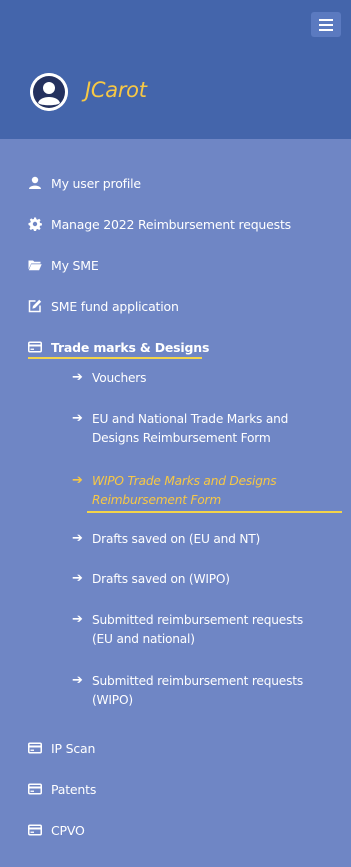  What do you see at coordinates (35, 224) in the screenshot?
I see `gear-icon` at bounding box center [35, 224].